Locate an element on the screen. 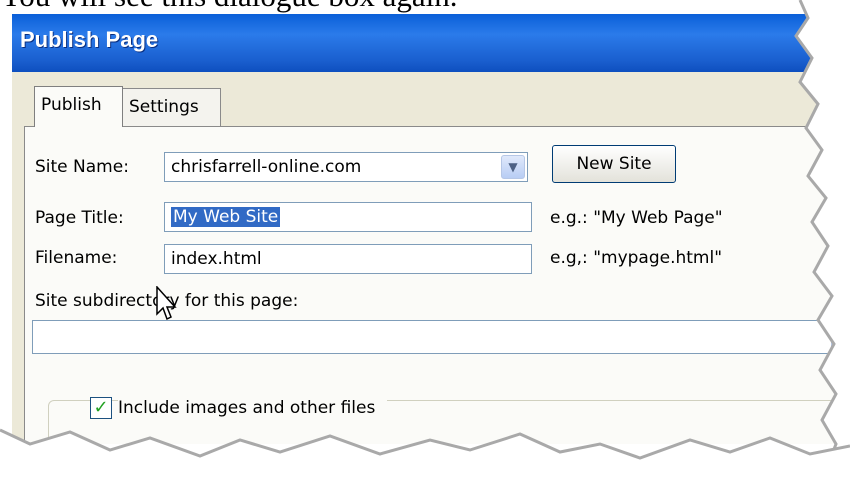 The height and width of the screenshot is (483, 850). dialog-title: Publish Page is located at coordinates (89, 39).